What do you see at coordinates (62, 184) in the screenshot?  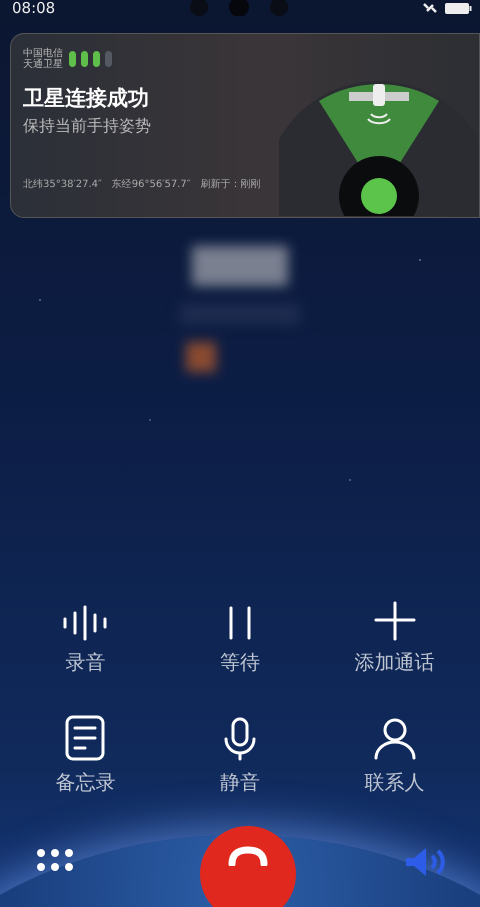 I see `latitude-text: 北纬35°38′27.4″` at bounding box center [62, 184].